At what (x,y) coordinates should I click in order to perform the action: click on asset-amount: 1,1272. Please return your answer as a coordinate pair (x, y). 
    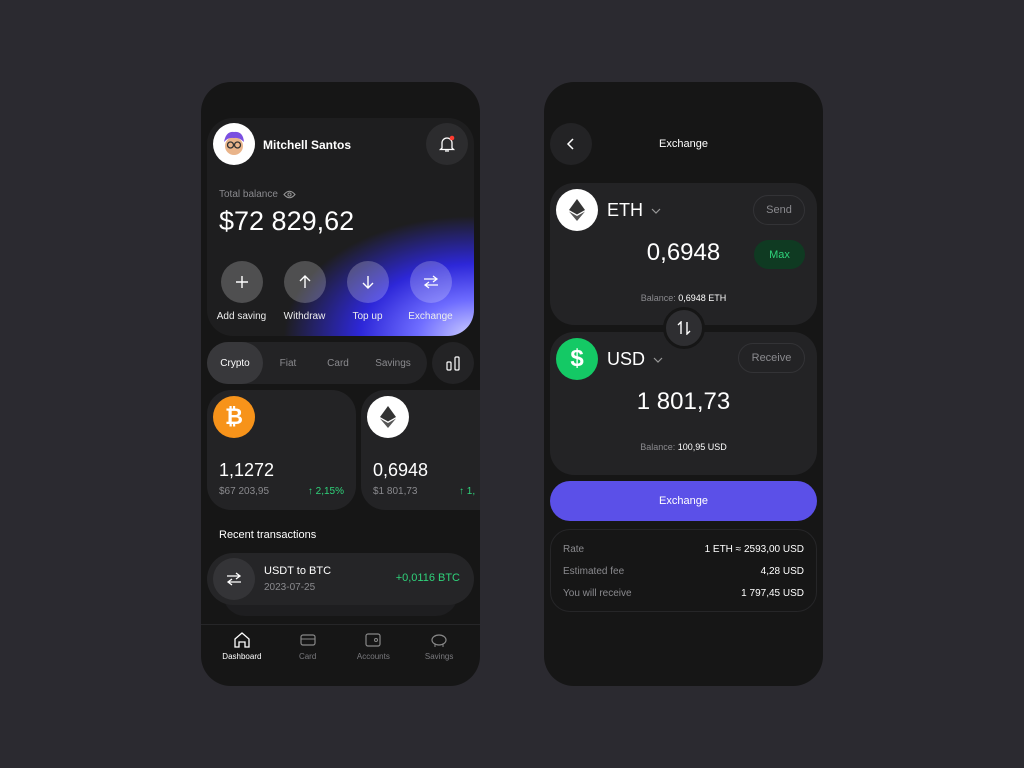
    Looking at the image, I should click on (247, 470).